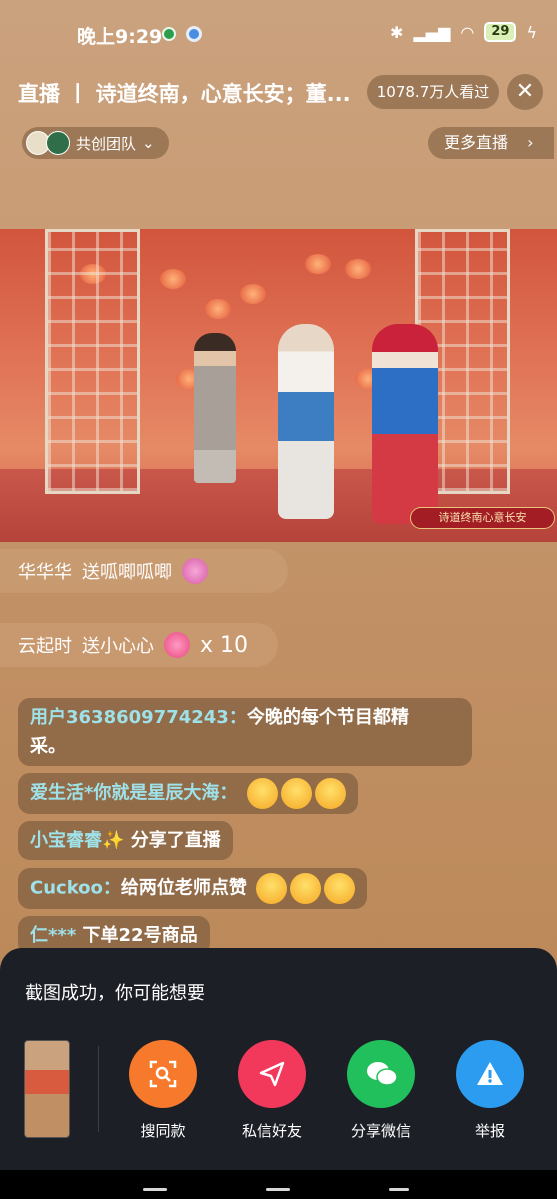  What do you see at coordinates (432, 32) in the screenshot?
I see `signal-icon: ▂▄▆` at bounding box center [432, 32].